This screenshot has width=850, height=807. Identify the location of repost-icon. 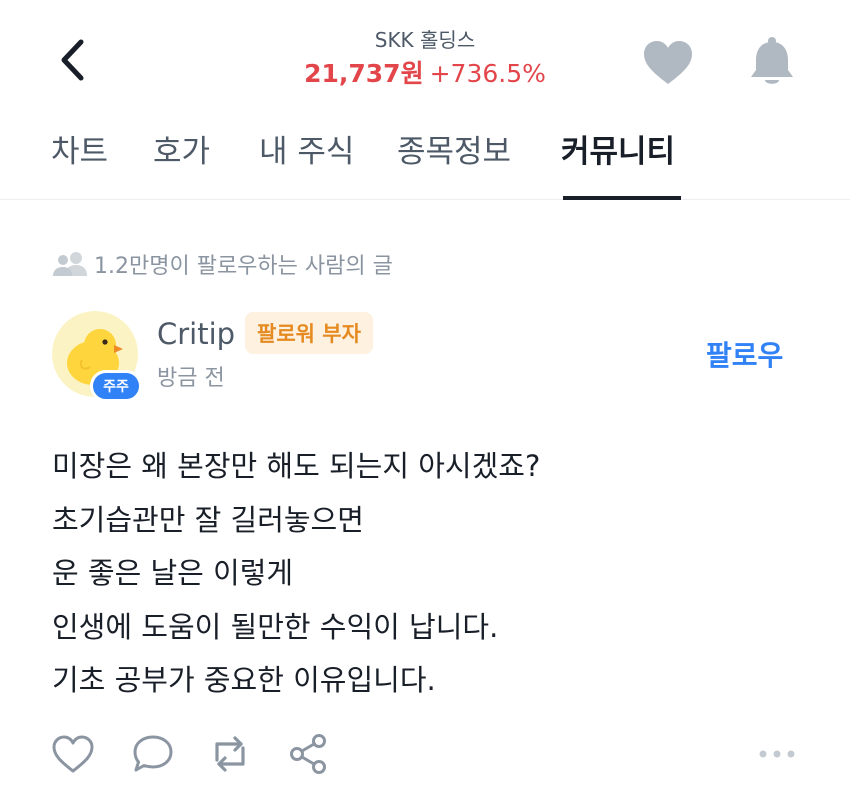
(230, 754).